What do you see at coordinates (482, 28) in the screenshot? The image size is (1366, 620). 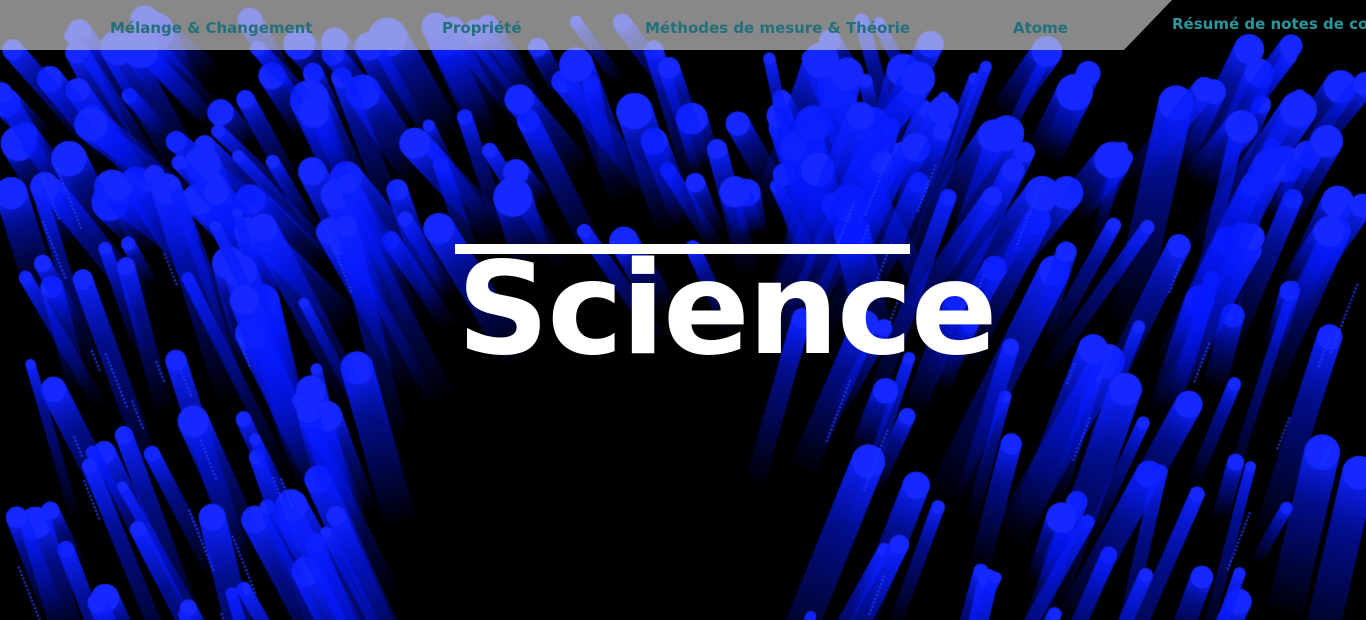 I see `nav-item-propriete: Propriété` at bounding box center [482, 28].